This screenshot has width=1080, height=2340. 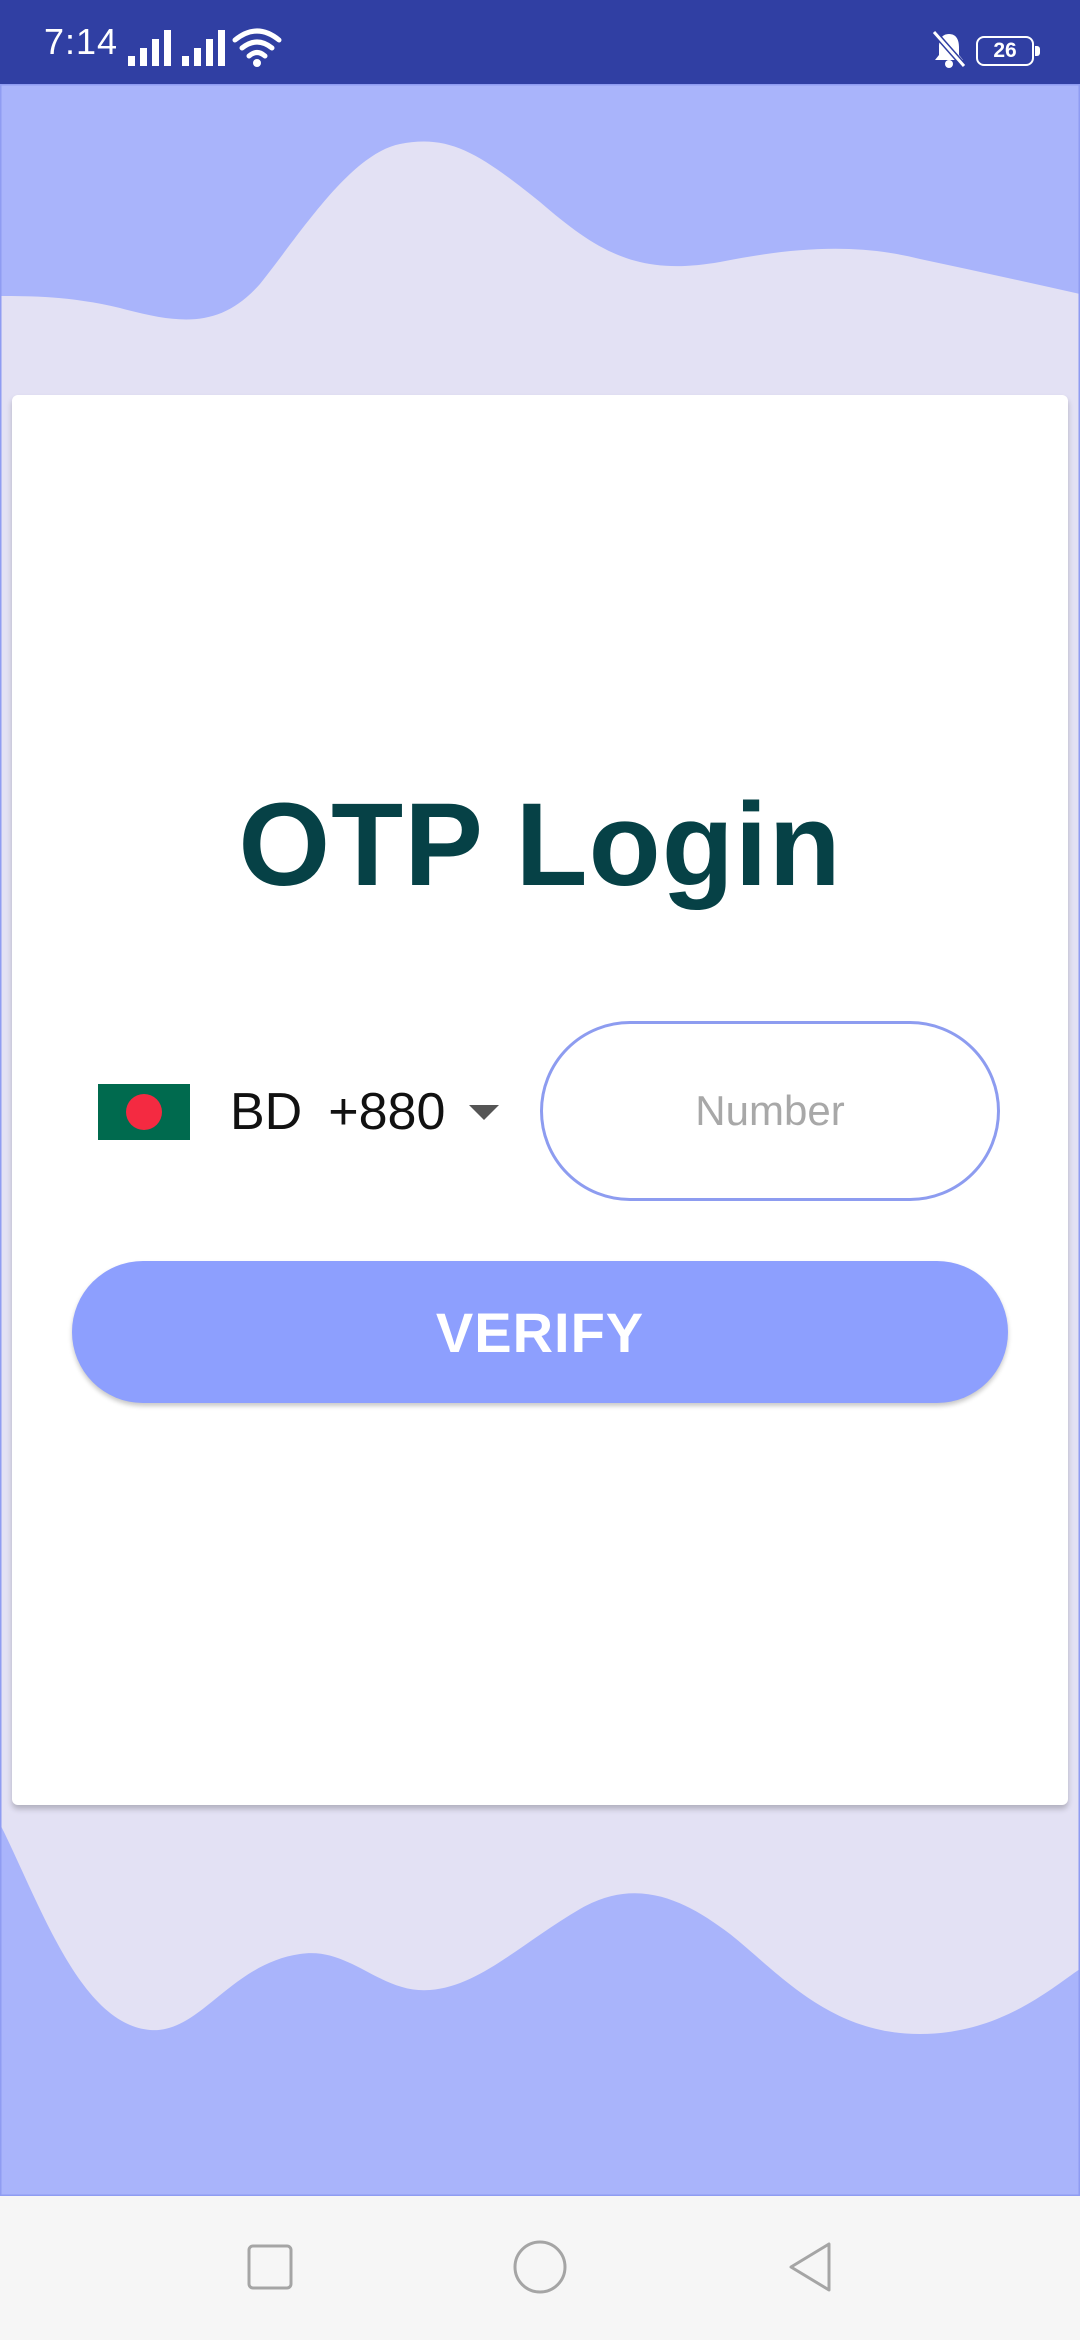 What do you see at coordinates (770, 1111) in the screenshot?
I see `phone-number-input` at bounding box center [770, 1111].